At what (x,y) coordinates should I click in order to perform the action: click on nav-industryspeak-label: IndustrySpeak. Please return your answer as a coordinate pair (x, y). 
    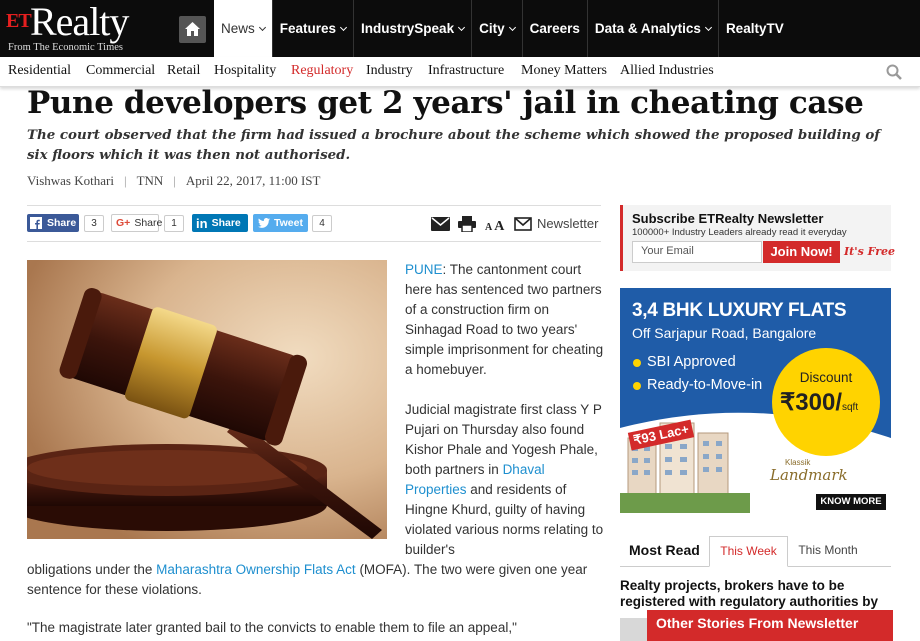
    Looking at the image, I should click on (408, 28).